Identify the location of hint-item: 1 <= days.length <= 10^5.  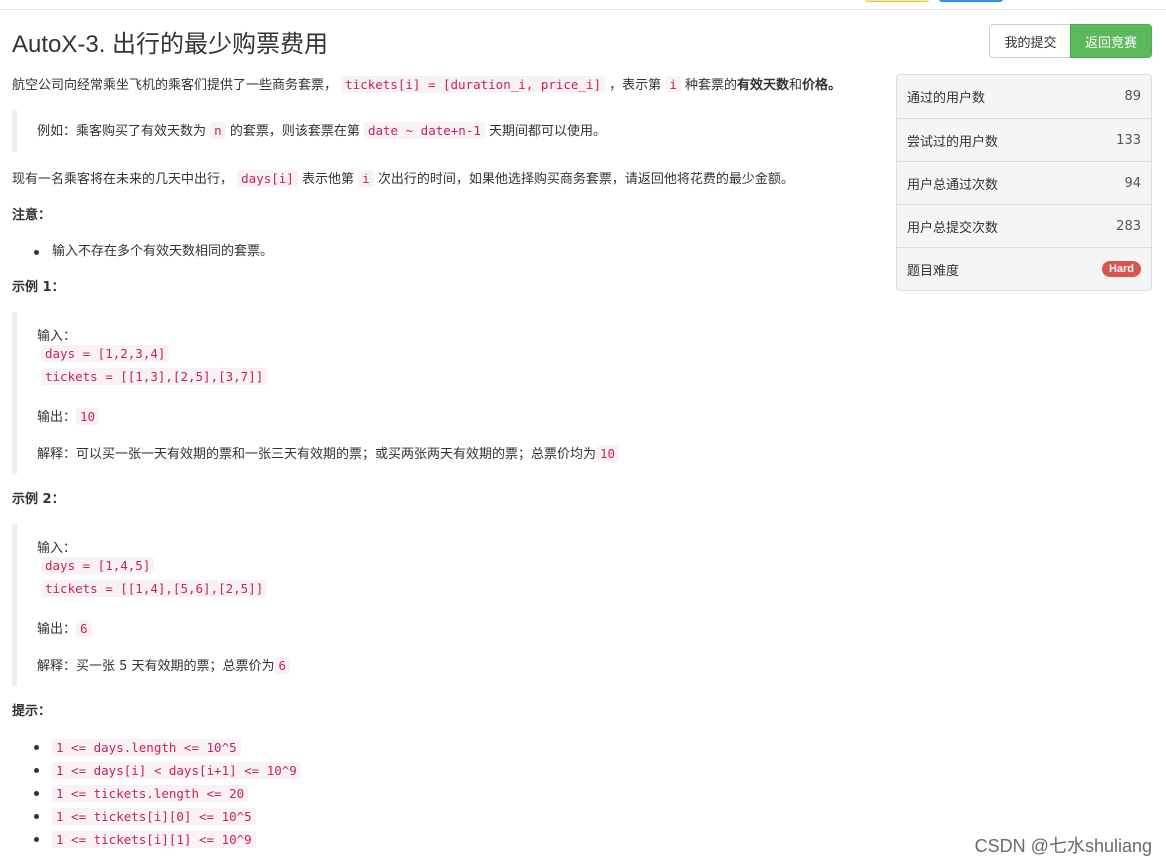
(146, 748).